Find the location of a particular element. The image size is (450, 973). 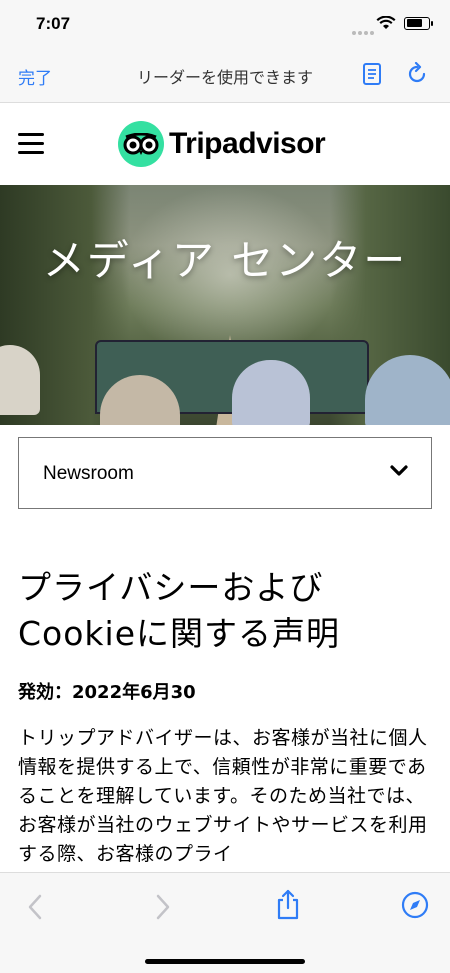

share-icon is located at coordinates (288, 905).